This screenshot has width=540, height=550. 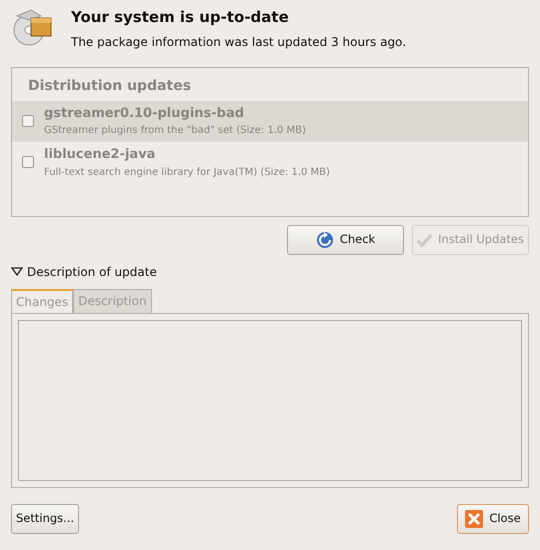 What do you see at coordinates (474, 519) in the screenshot?
I see `close-icon` at bounding box center [474, 519].